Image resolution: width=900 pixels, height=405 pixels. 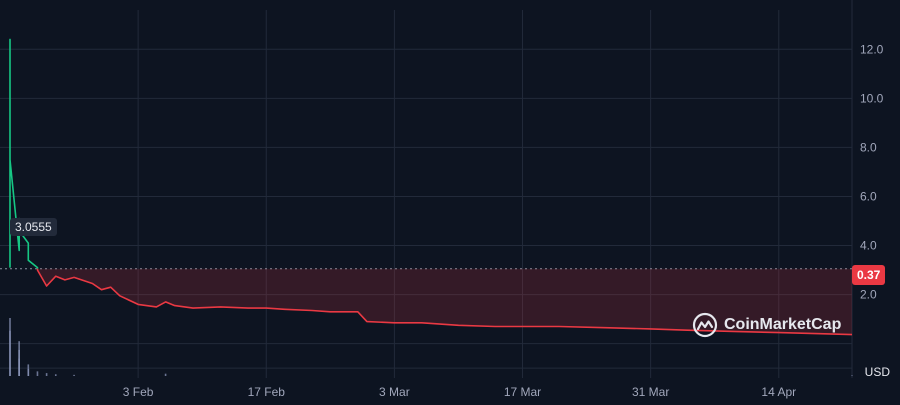 I want to click on x-tick-label: 17 Mar, so click(x=522, y=392).